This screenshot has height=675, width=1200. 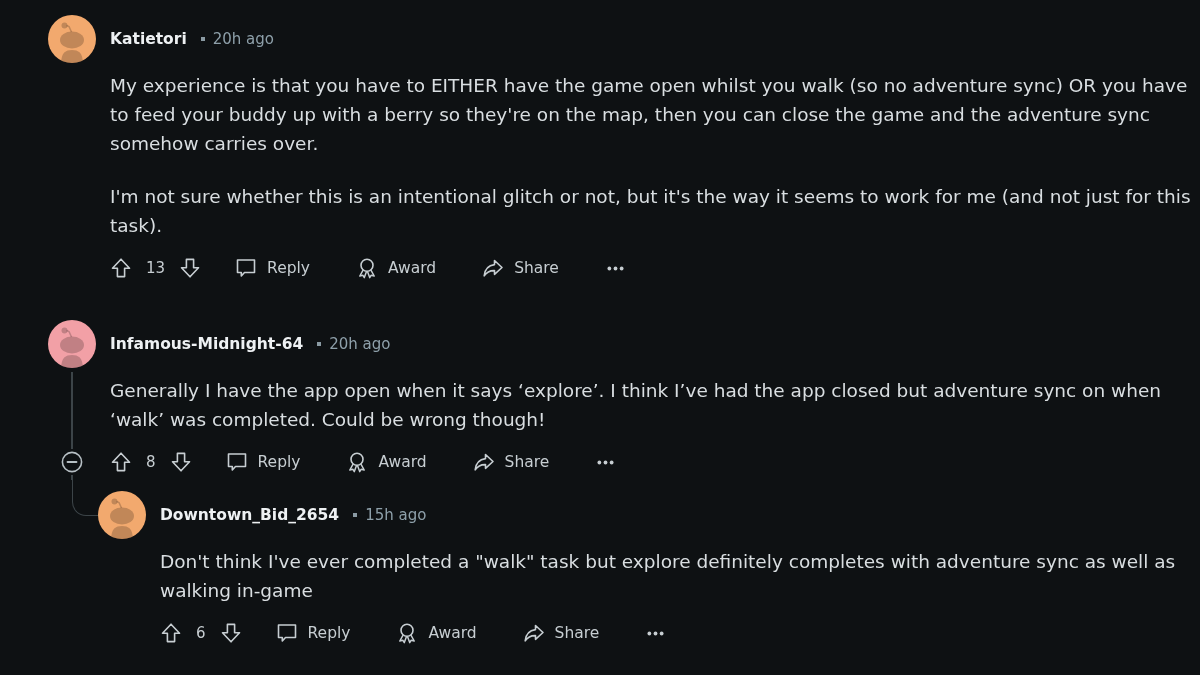 I want to click on comment-text: I'm not sure whether this is an intentional glitch or not, but it's the way it seems to work for me (and not just for this task)., so click(x=651, y=211).